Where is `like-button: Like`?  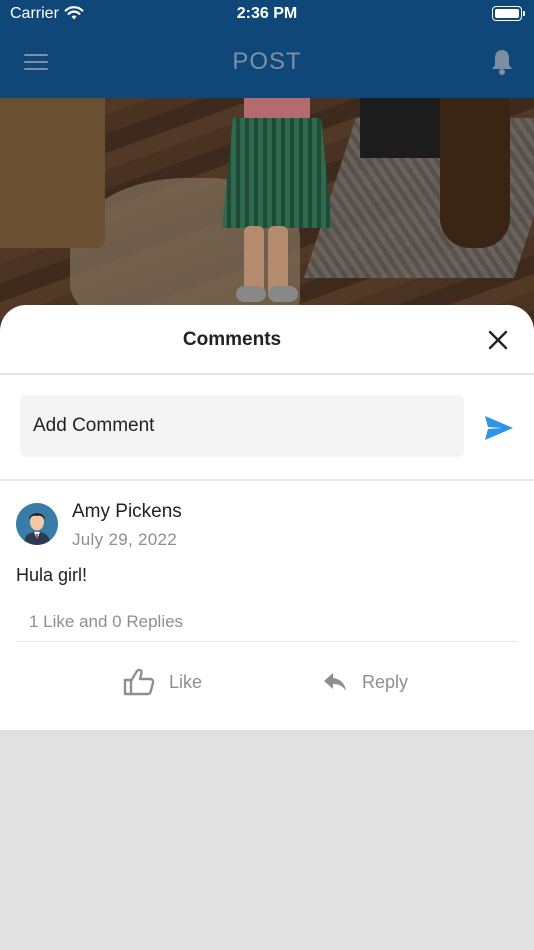 like-button: Like is located at coordinates (162, 682).